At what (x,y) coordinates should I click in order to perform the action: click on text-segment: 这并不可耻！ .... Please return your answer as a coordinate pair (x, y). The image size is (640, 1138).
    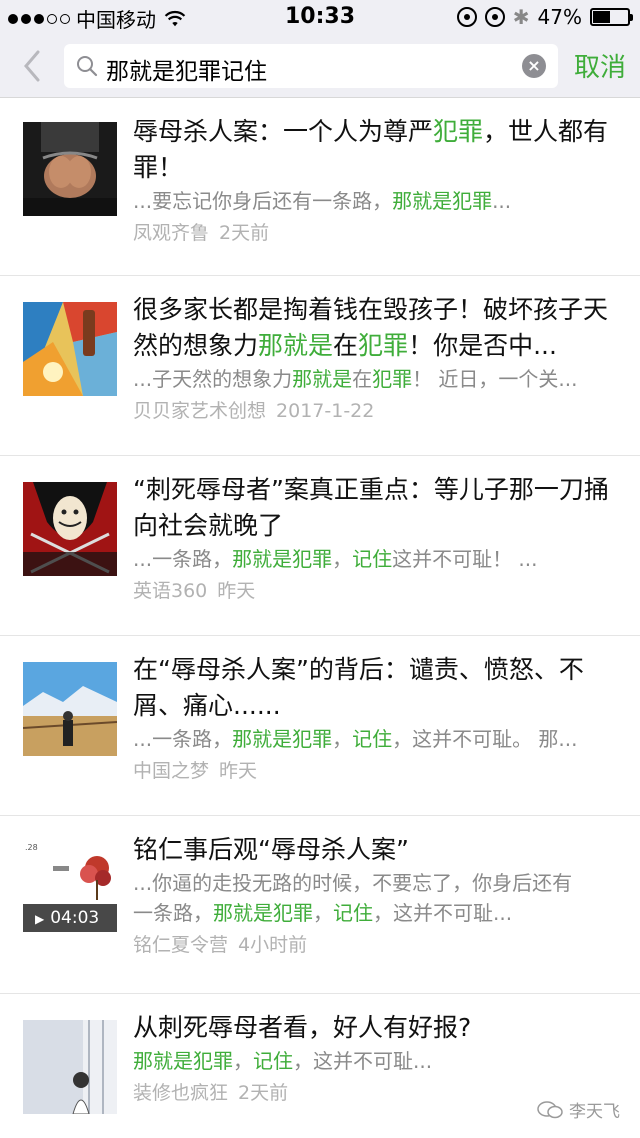
    Looking at the image, I should click on (465, 559).